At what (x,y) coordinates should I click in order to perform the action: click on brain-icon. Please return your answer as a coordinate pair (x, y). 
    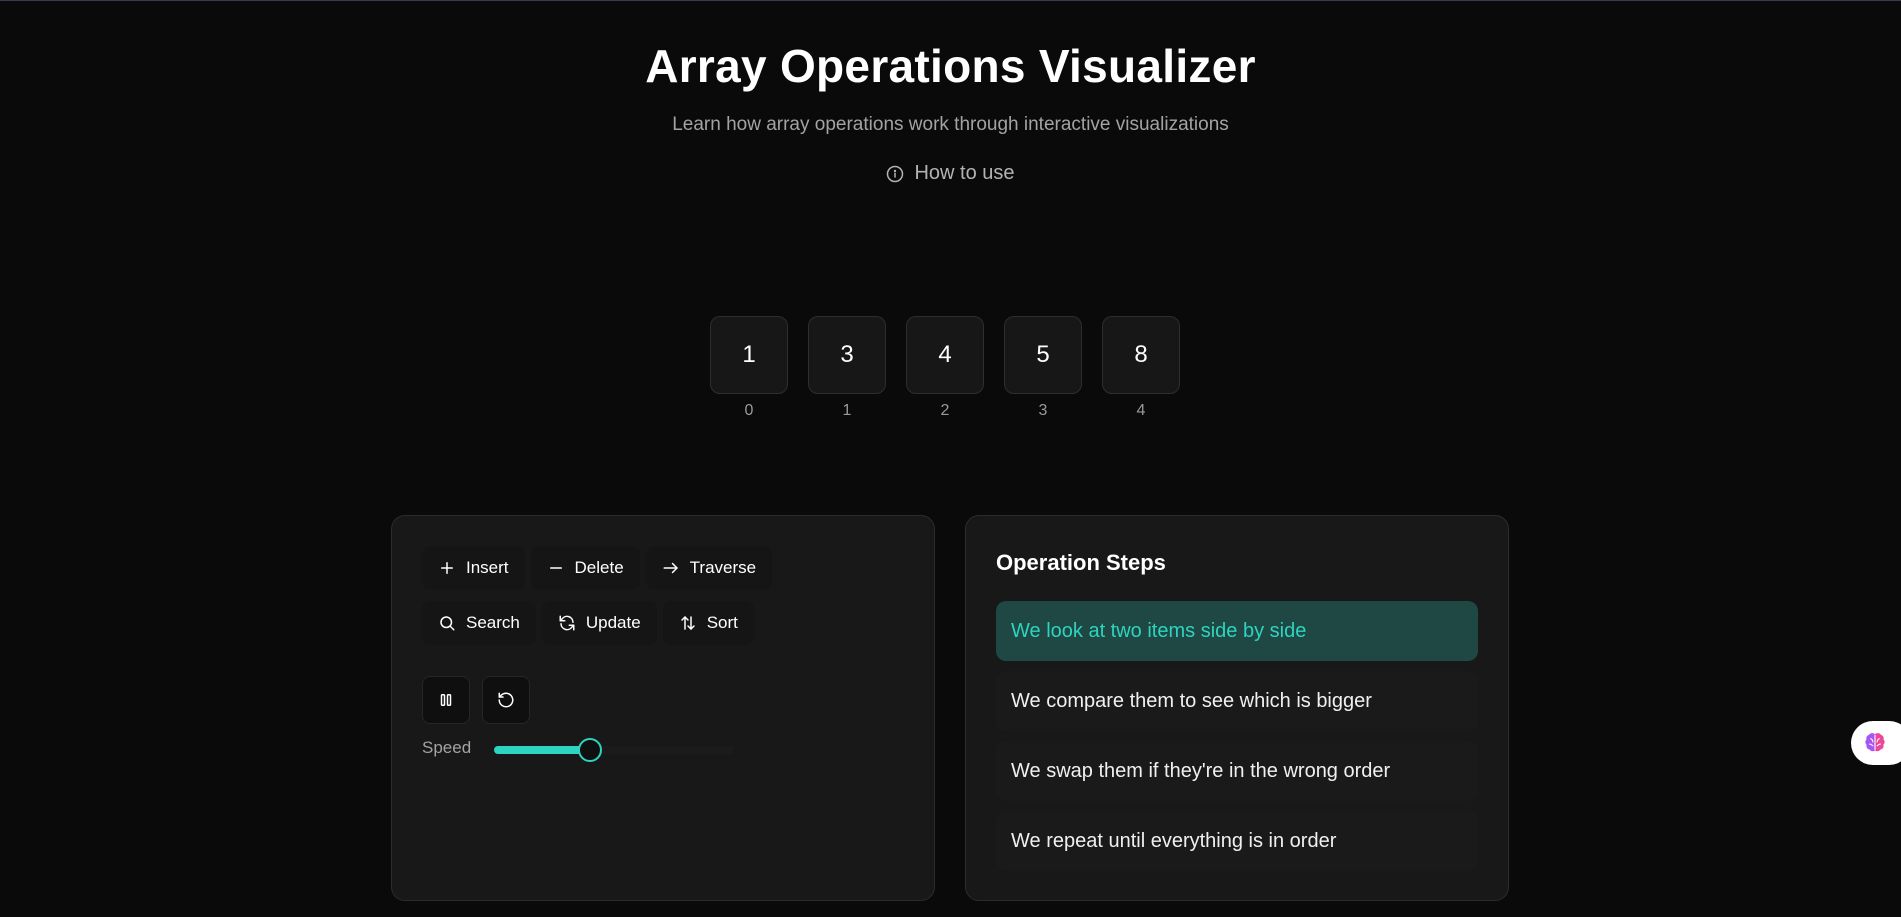
    Looking at the image, I should click on (1875, 742).